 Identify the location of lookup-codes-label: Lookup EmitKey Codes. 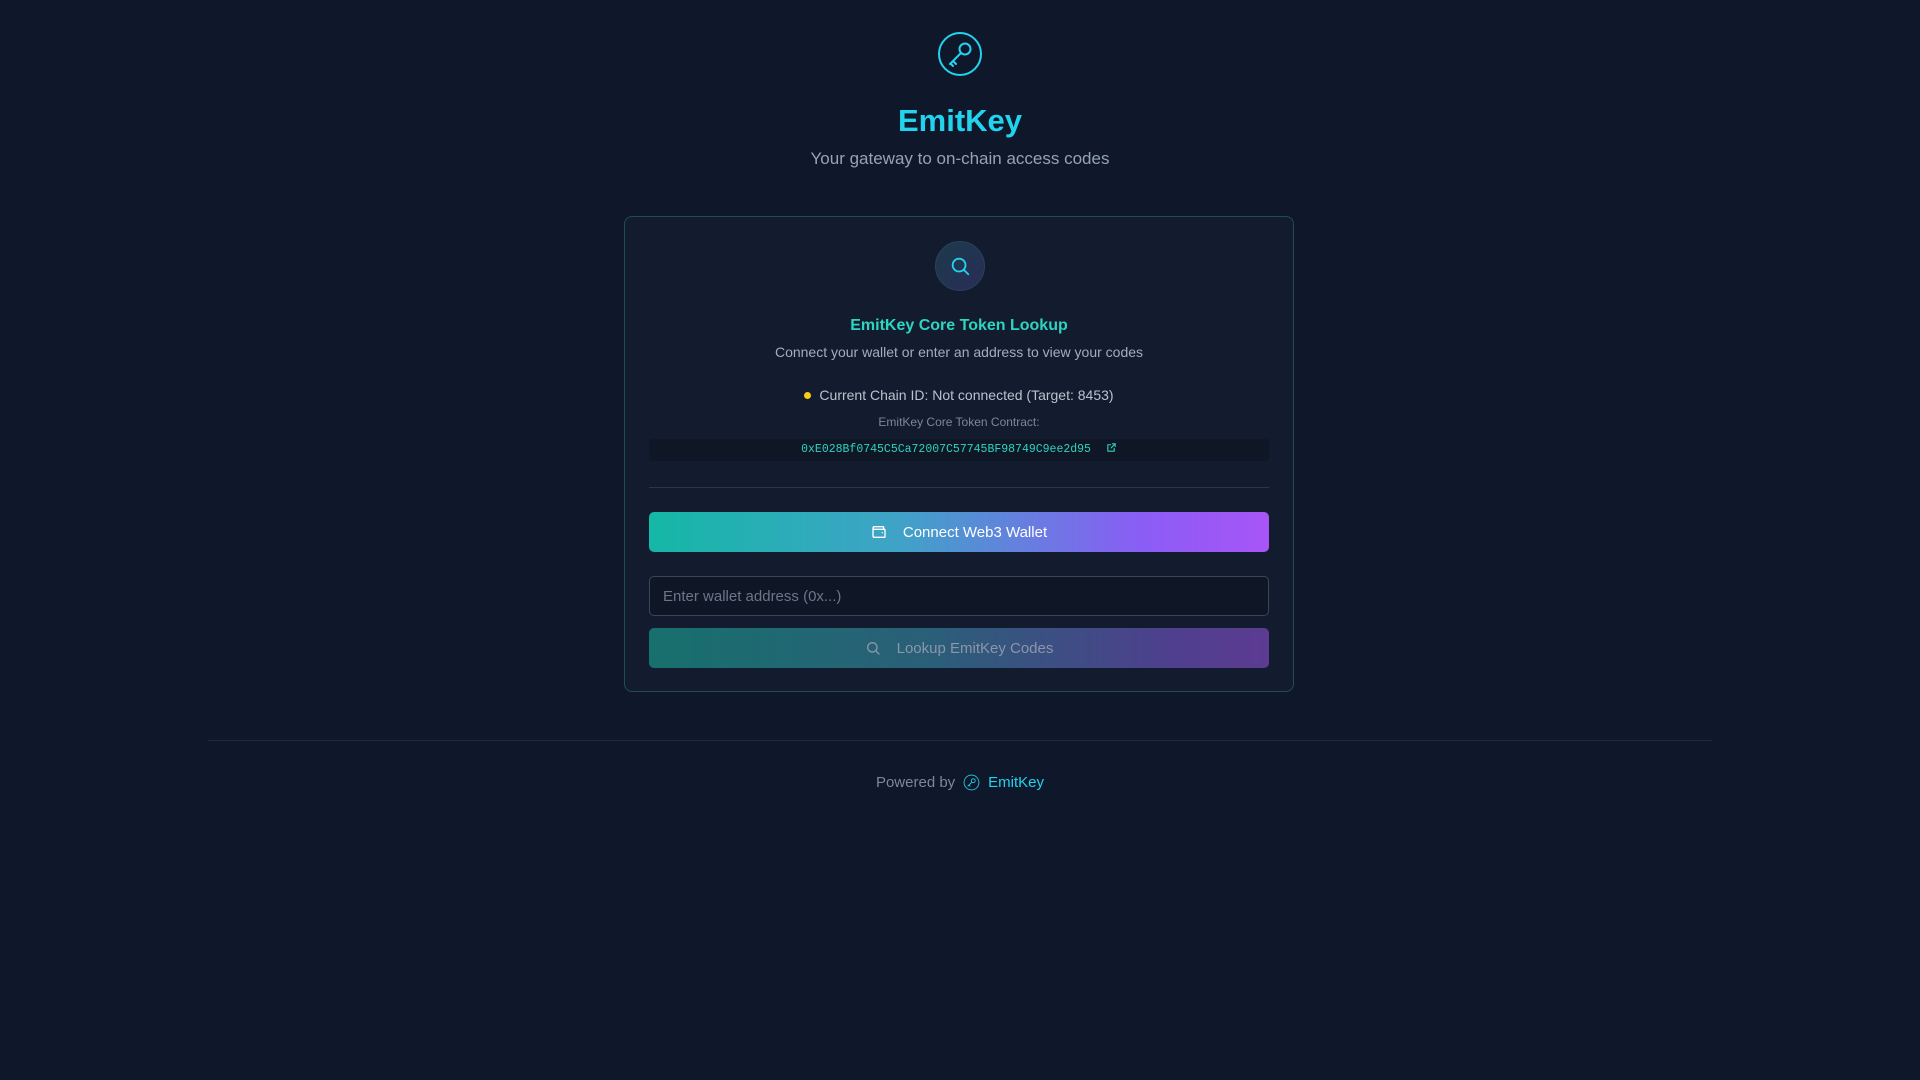
(975, 648).